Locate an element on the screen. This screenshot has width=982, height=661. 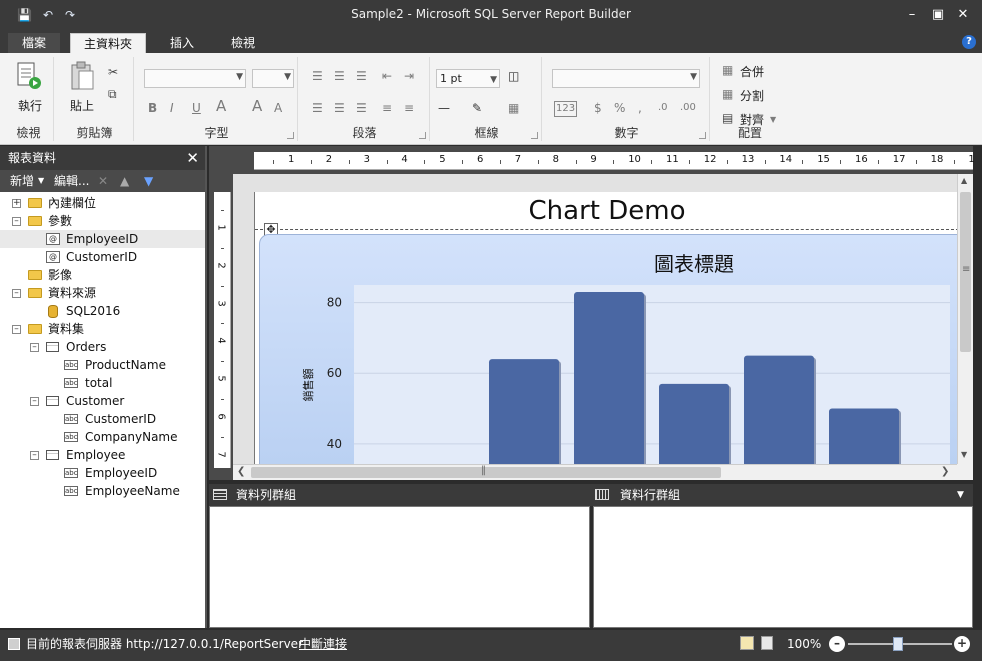
tree-item-builtin: + 內建欄位 is located at coordinates (102, 203).